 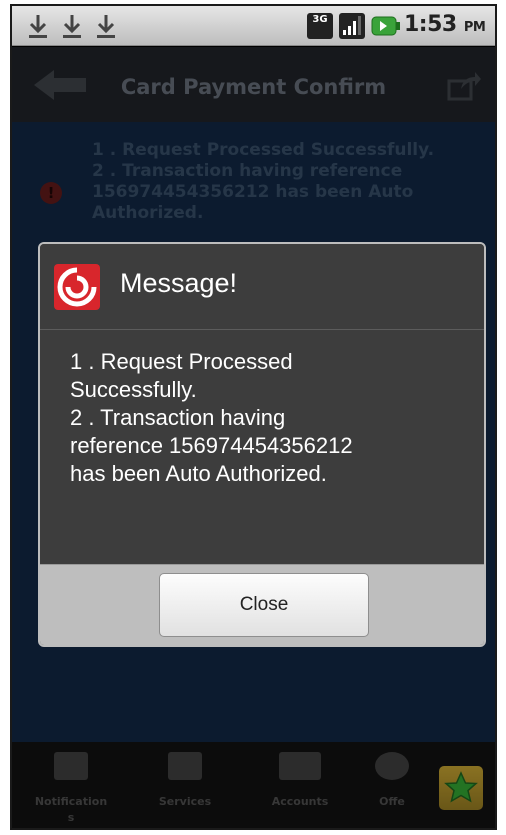 I want to click on 3g-icon: 3G, so click(x=320, y=26).